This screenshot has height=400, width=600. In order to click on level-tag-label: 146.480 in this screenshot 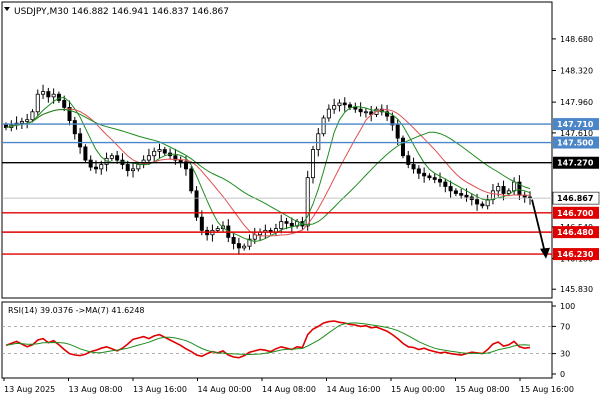, I will do `click(575, 232)`.